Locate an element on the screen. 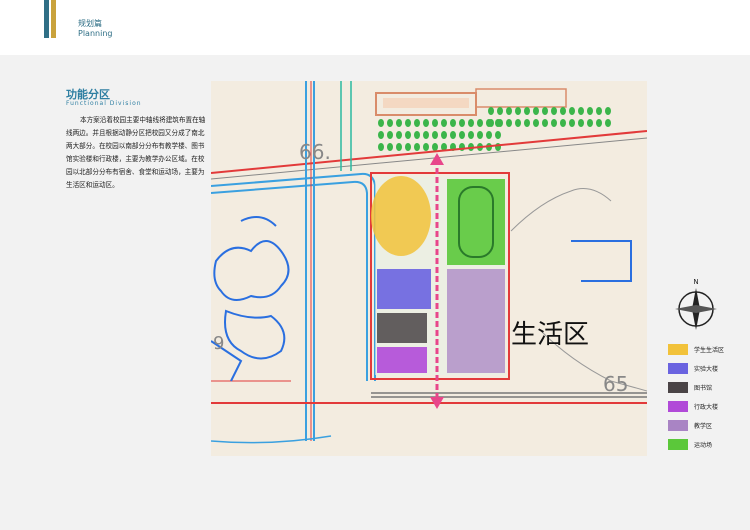 The width and height of the screenshot is (750, 530). legend-item: 运动场 is located at coordinates (708, 445).